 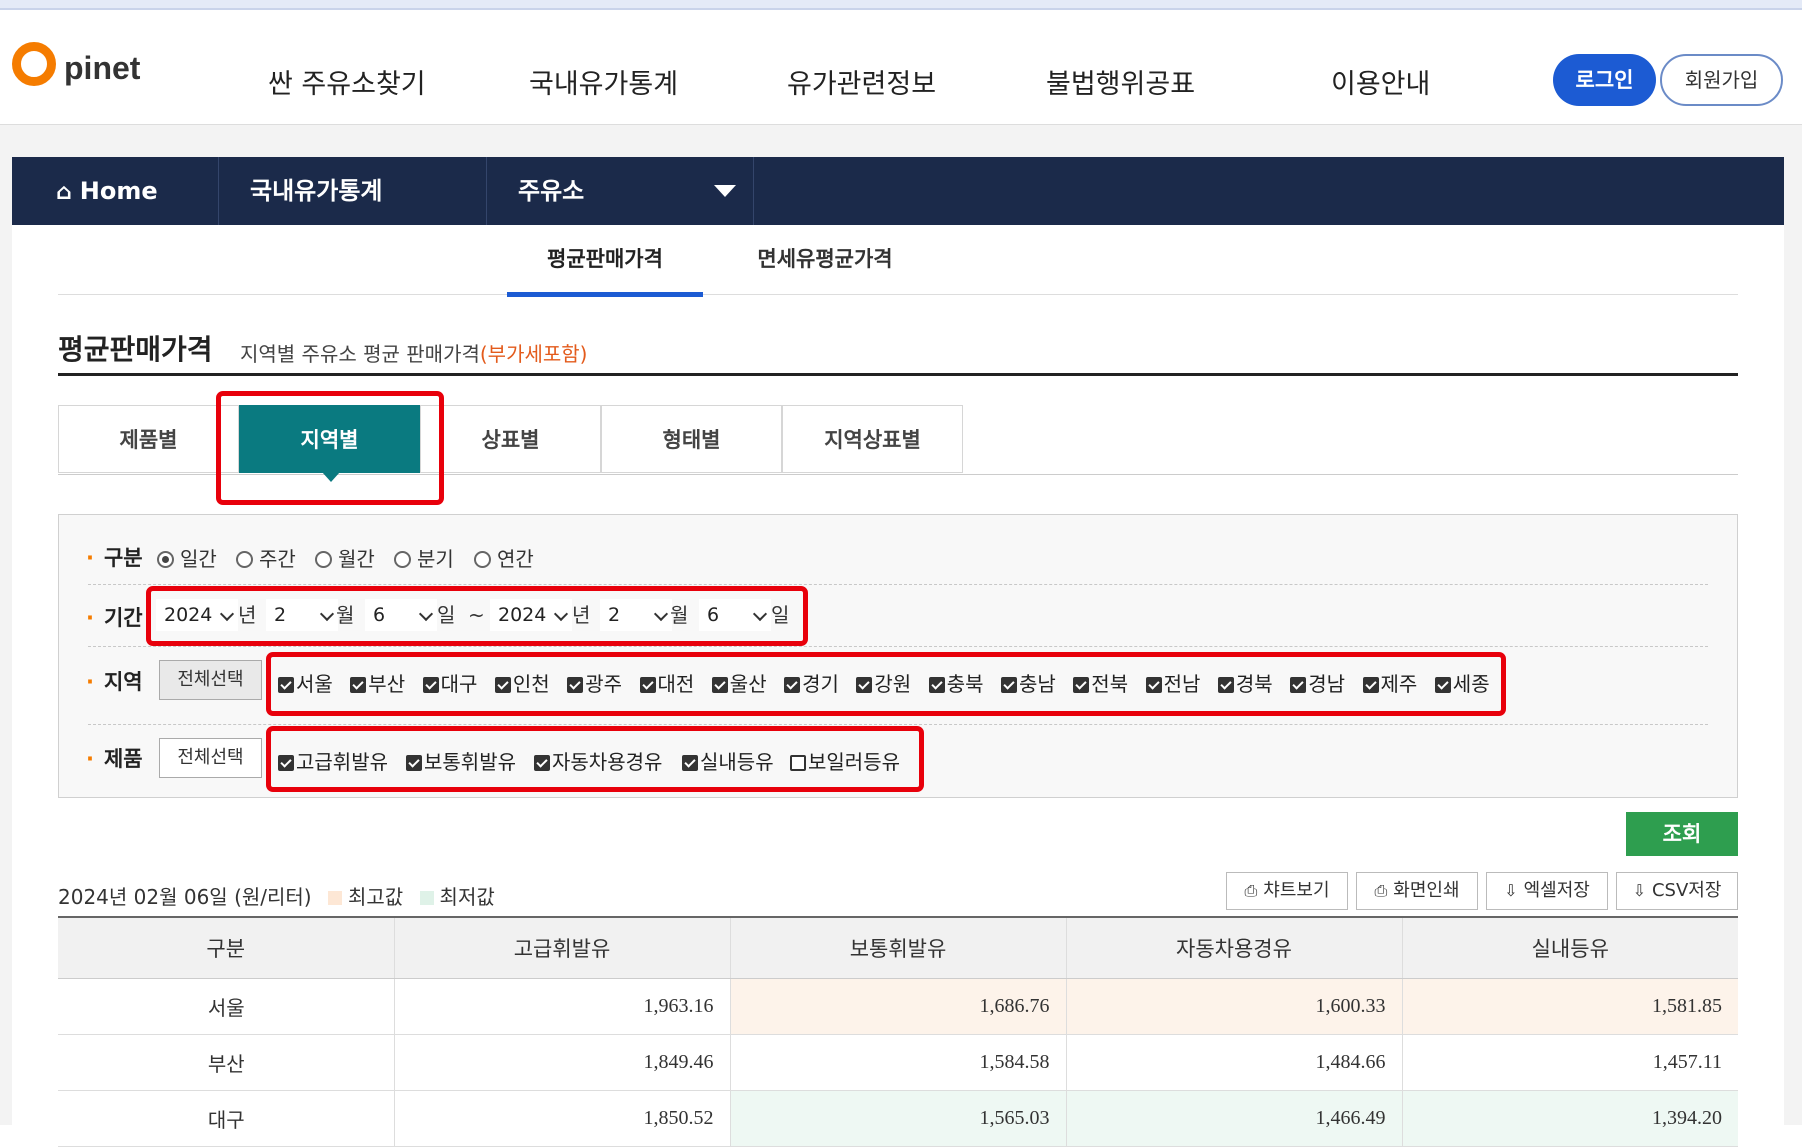 What do you see at coordinates (1234, 1062) in the screenshot?
I see `price-cell: 1,484.66` at bounding box center [1234, 1062].